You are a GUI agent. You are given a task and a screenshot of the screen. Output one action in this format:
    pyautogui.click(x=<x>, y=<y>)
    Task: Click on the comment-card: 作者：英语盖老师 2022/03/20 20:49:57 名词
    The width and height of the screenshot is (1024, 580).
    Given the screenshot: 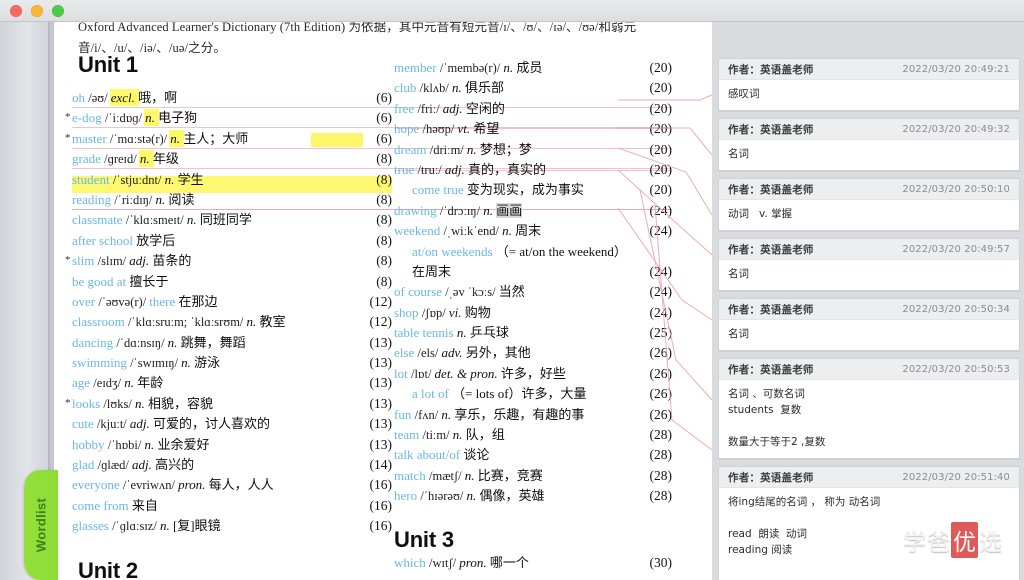 What is the action you would take?
    pyautogui.click(x=869, y=264)
    